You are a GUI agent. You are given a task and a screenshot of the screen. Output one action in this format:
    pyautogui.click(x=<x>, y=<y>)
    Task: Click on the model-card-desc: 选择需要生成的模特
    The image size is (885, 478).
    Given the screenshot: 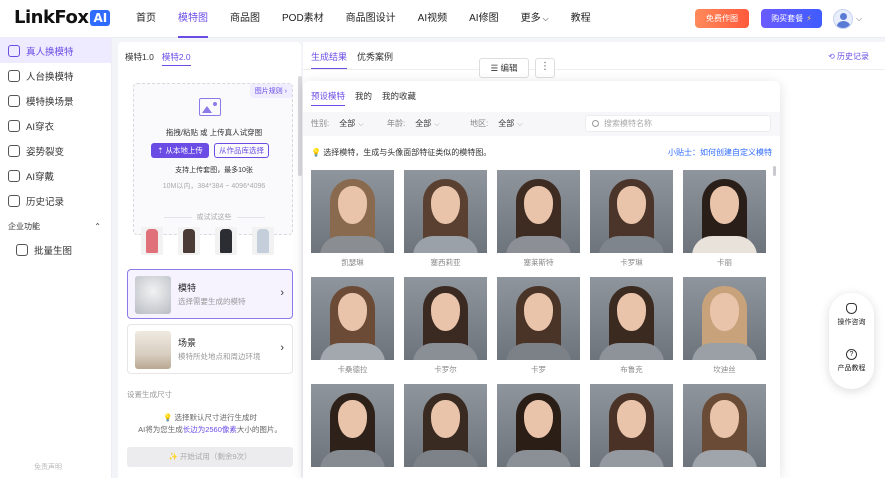 What is the action you would take?
    pyautogui.click(x=212, y=301)
    